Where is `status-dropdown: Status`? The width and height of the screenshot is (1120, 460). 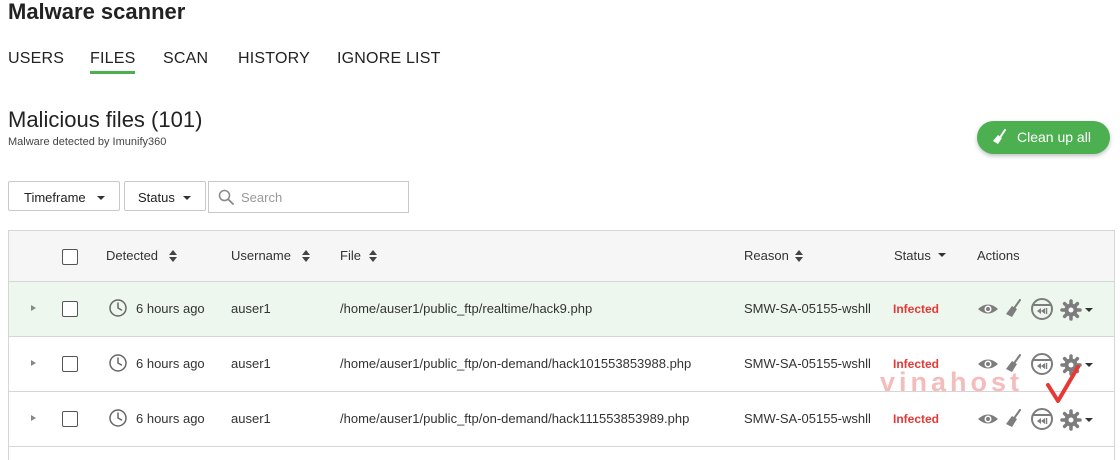 status-dropdown: Status is located at coordinates (165, 196).